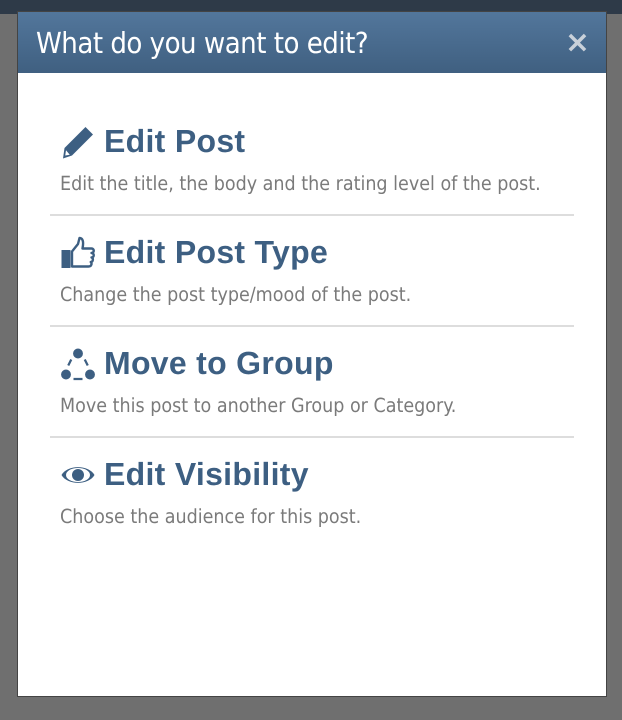 This screenshot has width=622, height=720. What do you see at coordinates (206, 474) in the screenshot?
I see `option-title: Edit Visibility` at bounding box center [206, 474].